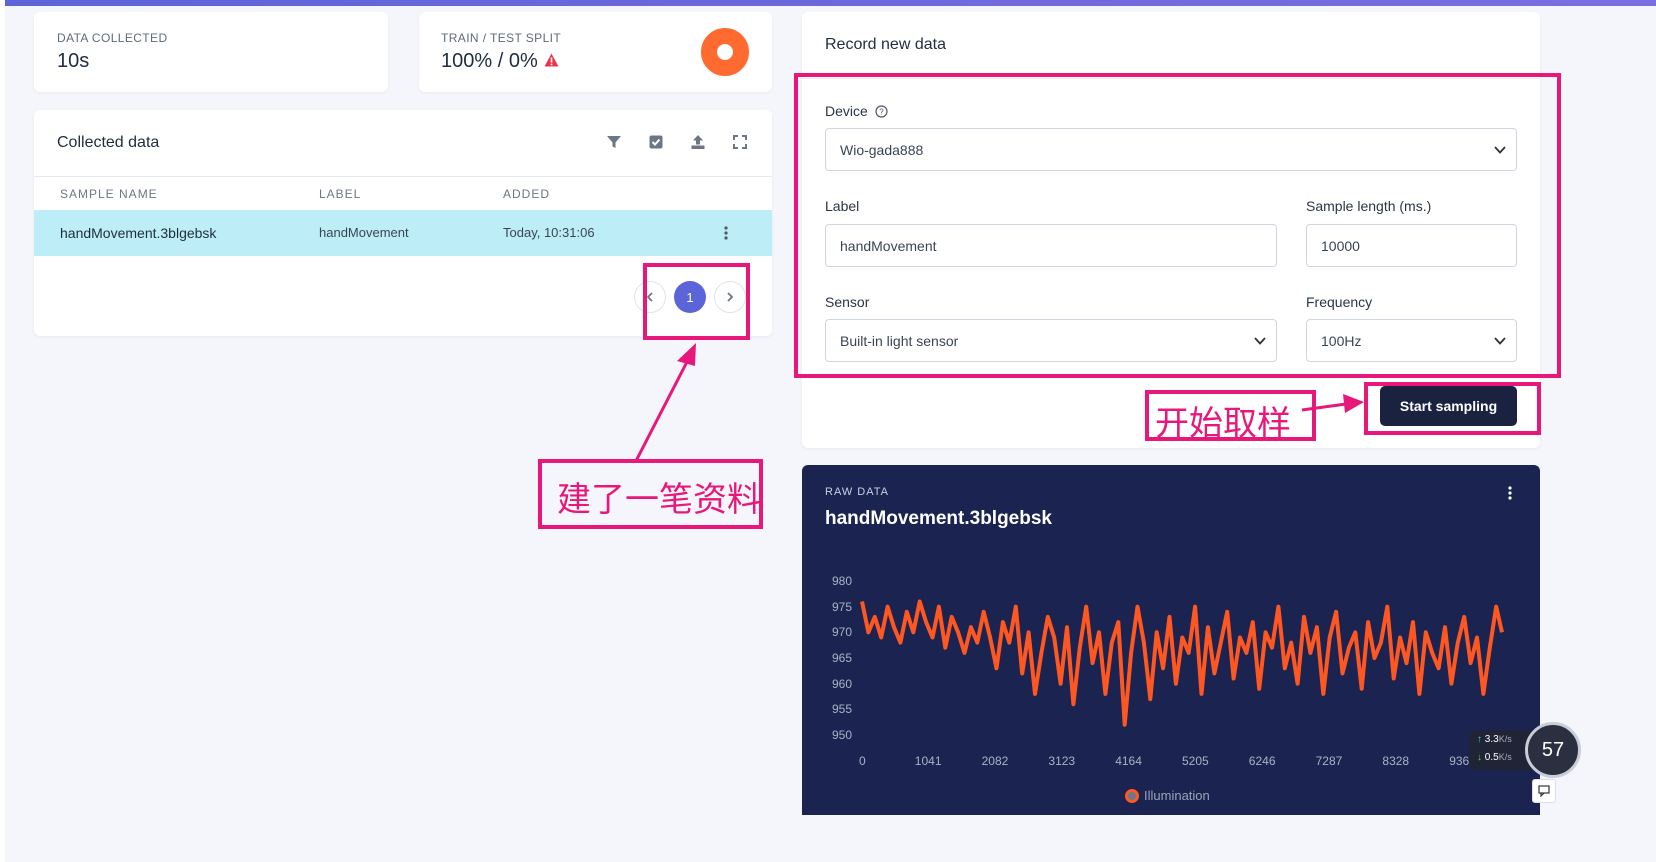  I want to click on upload-speed: ↑ 3.3K/s, so click(1494, 739).